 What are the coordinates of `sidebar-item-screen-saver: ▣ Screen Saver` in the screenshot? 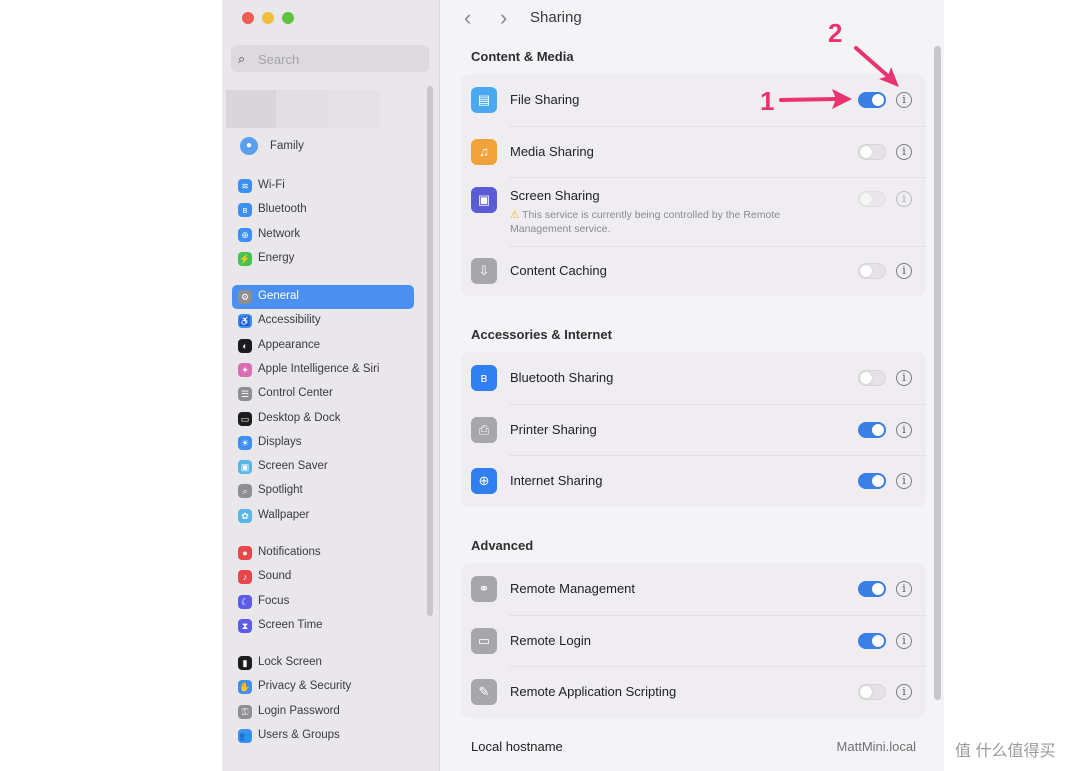 It's located at (323, 467).